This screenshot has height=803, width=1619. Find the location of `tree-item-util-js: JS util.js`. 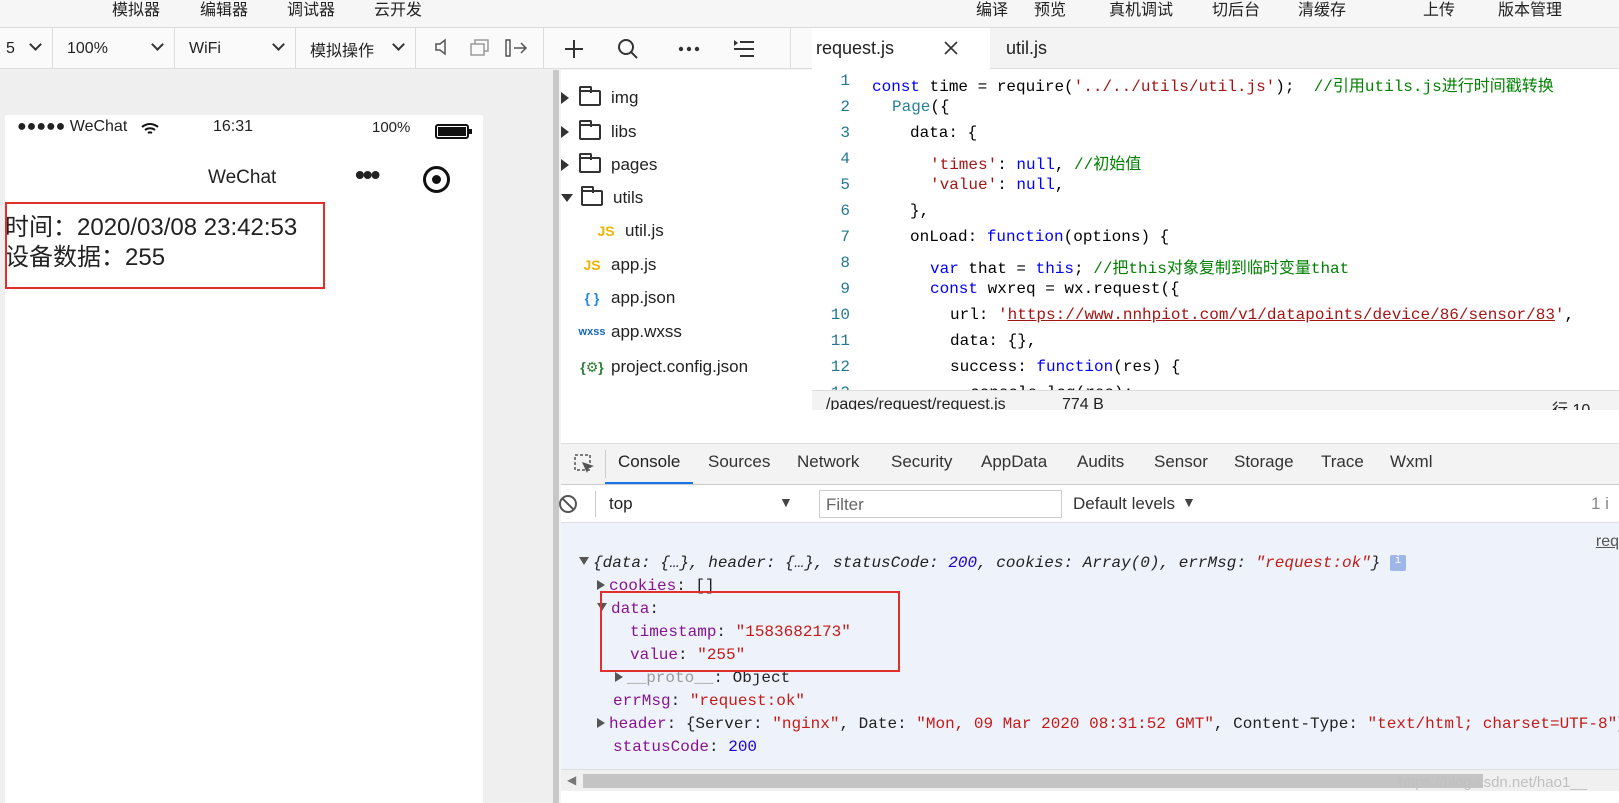

tree-item-util-js: JS util.js is located at coordinates (627, 231).